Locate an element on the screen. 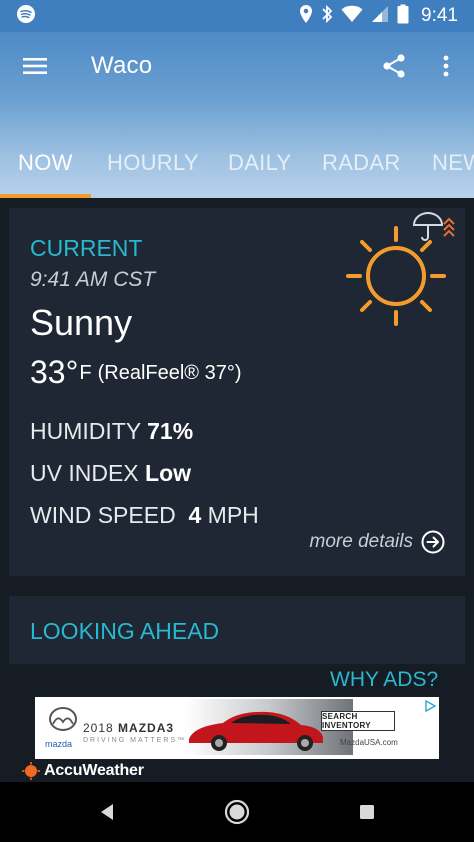 This screenshot has width=474, height=842. tab-news: NEW is located at coordinates (453, 163).